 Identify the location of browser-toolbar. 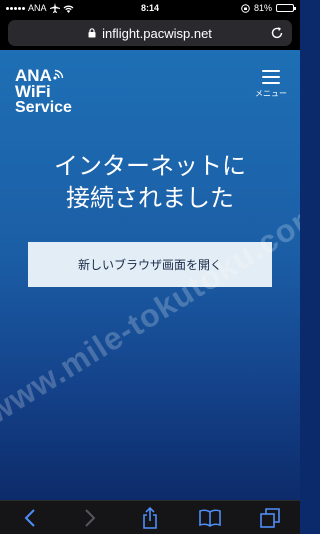
(150, 517).